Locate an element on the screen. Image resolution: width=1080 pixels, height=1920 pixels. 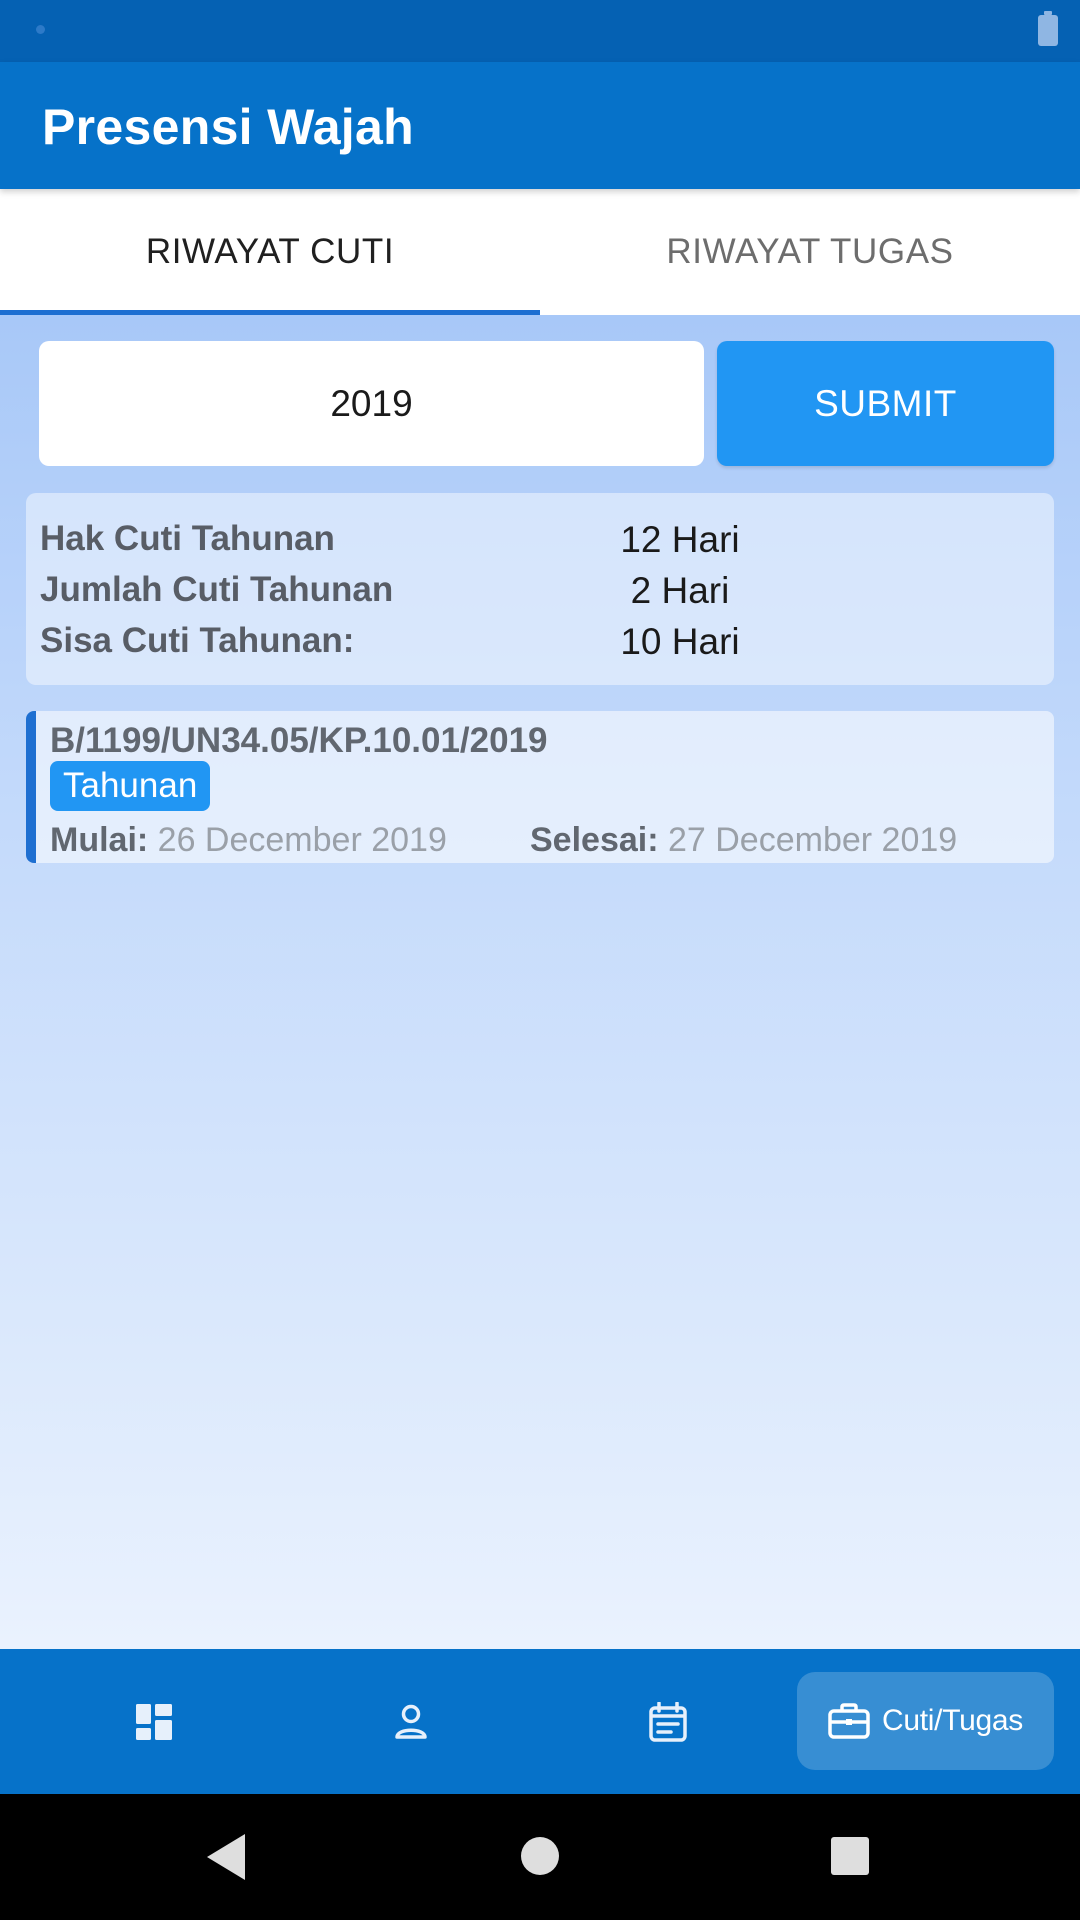
nav-cuti-tugas: Cuti/Tugas is located at coordinates (925, 1721).